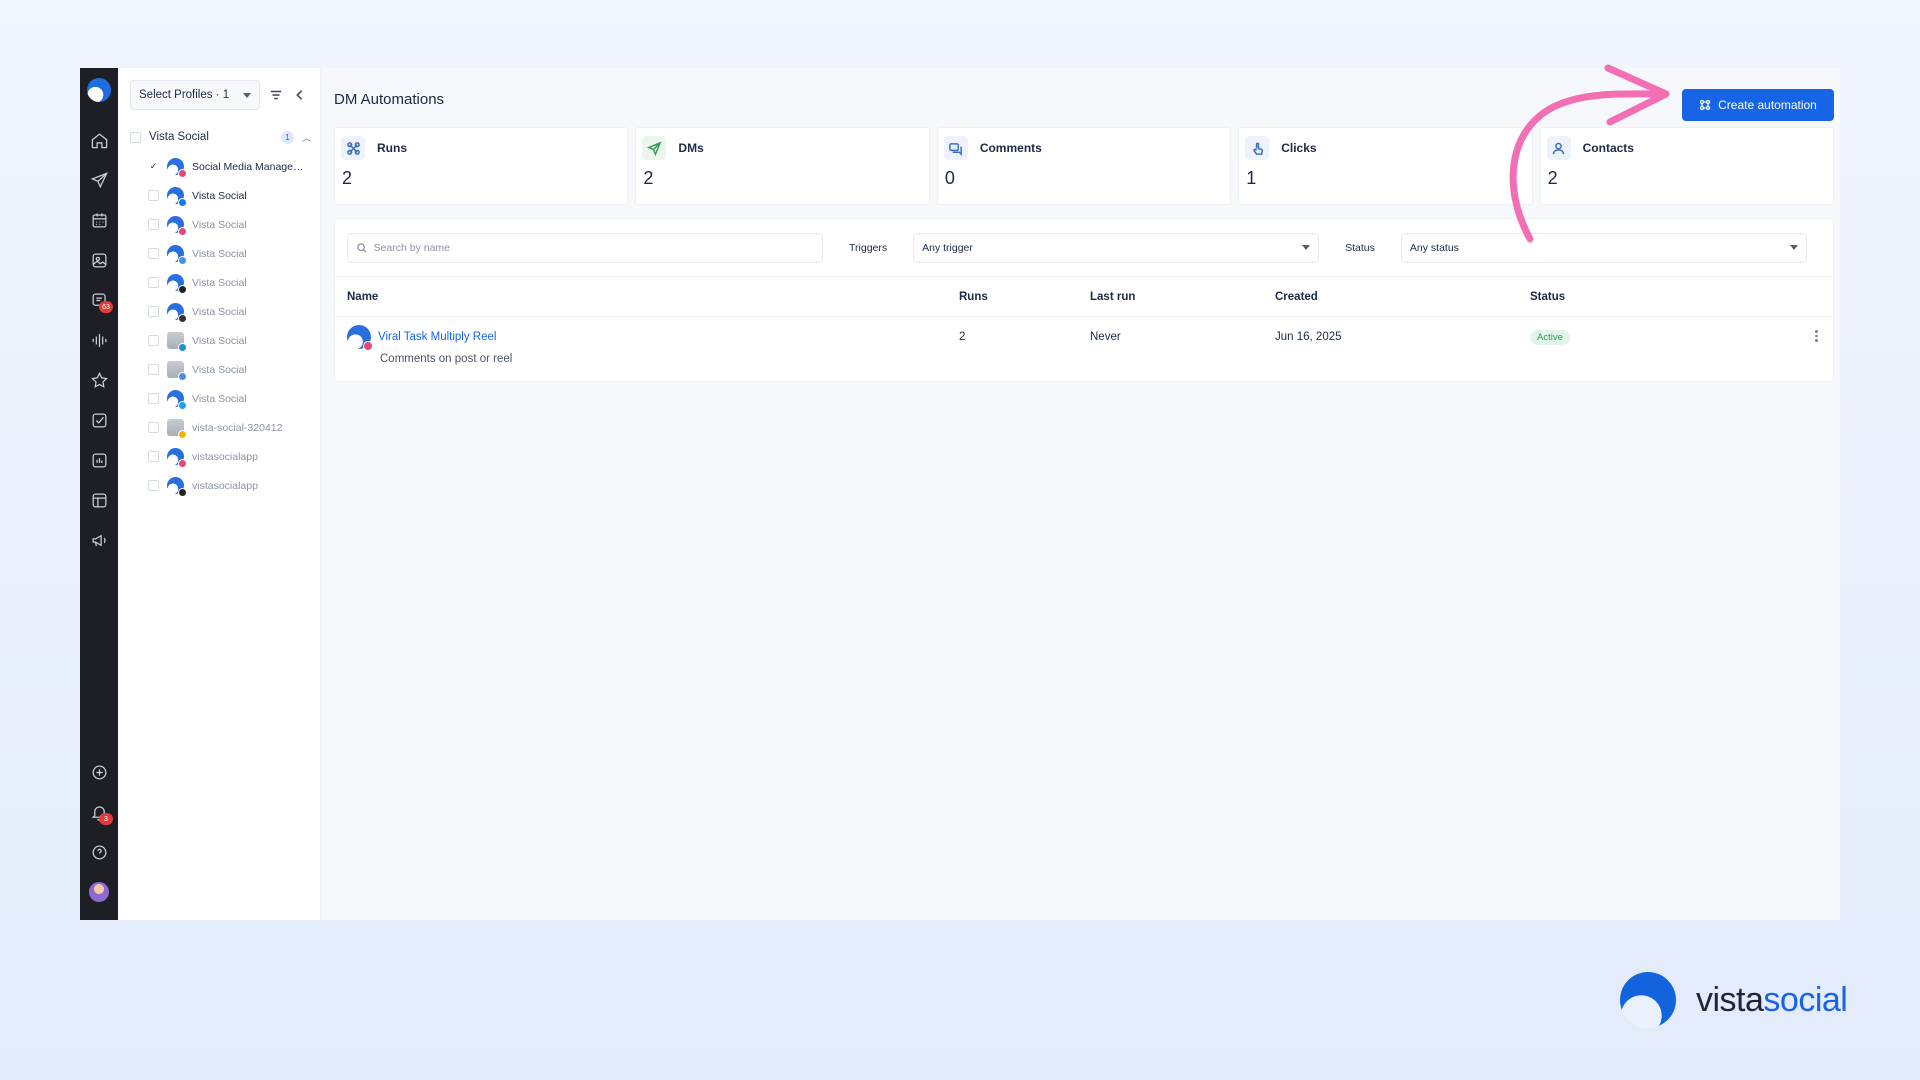 The width and height of the screenshot is (1920, 1080). Describe the element at coordinates (99, 812) in the screenshot. I see `notifications-bell-icon: 3` at that location.